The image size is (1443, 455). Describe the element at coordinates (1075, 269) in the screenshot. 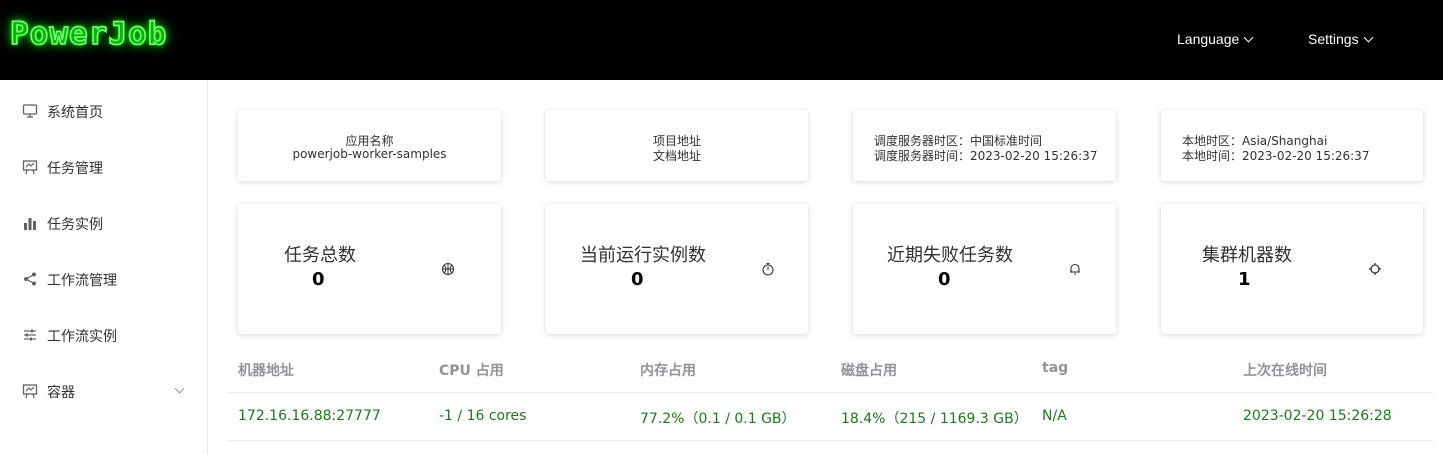

I see `bell-icon` at that location.